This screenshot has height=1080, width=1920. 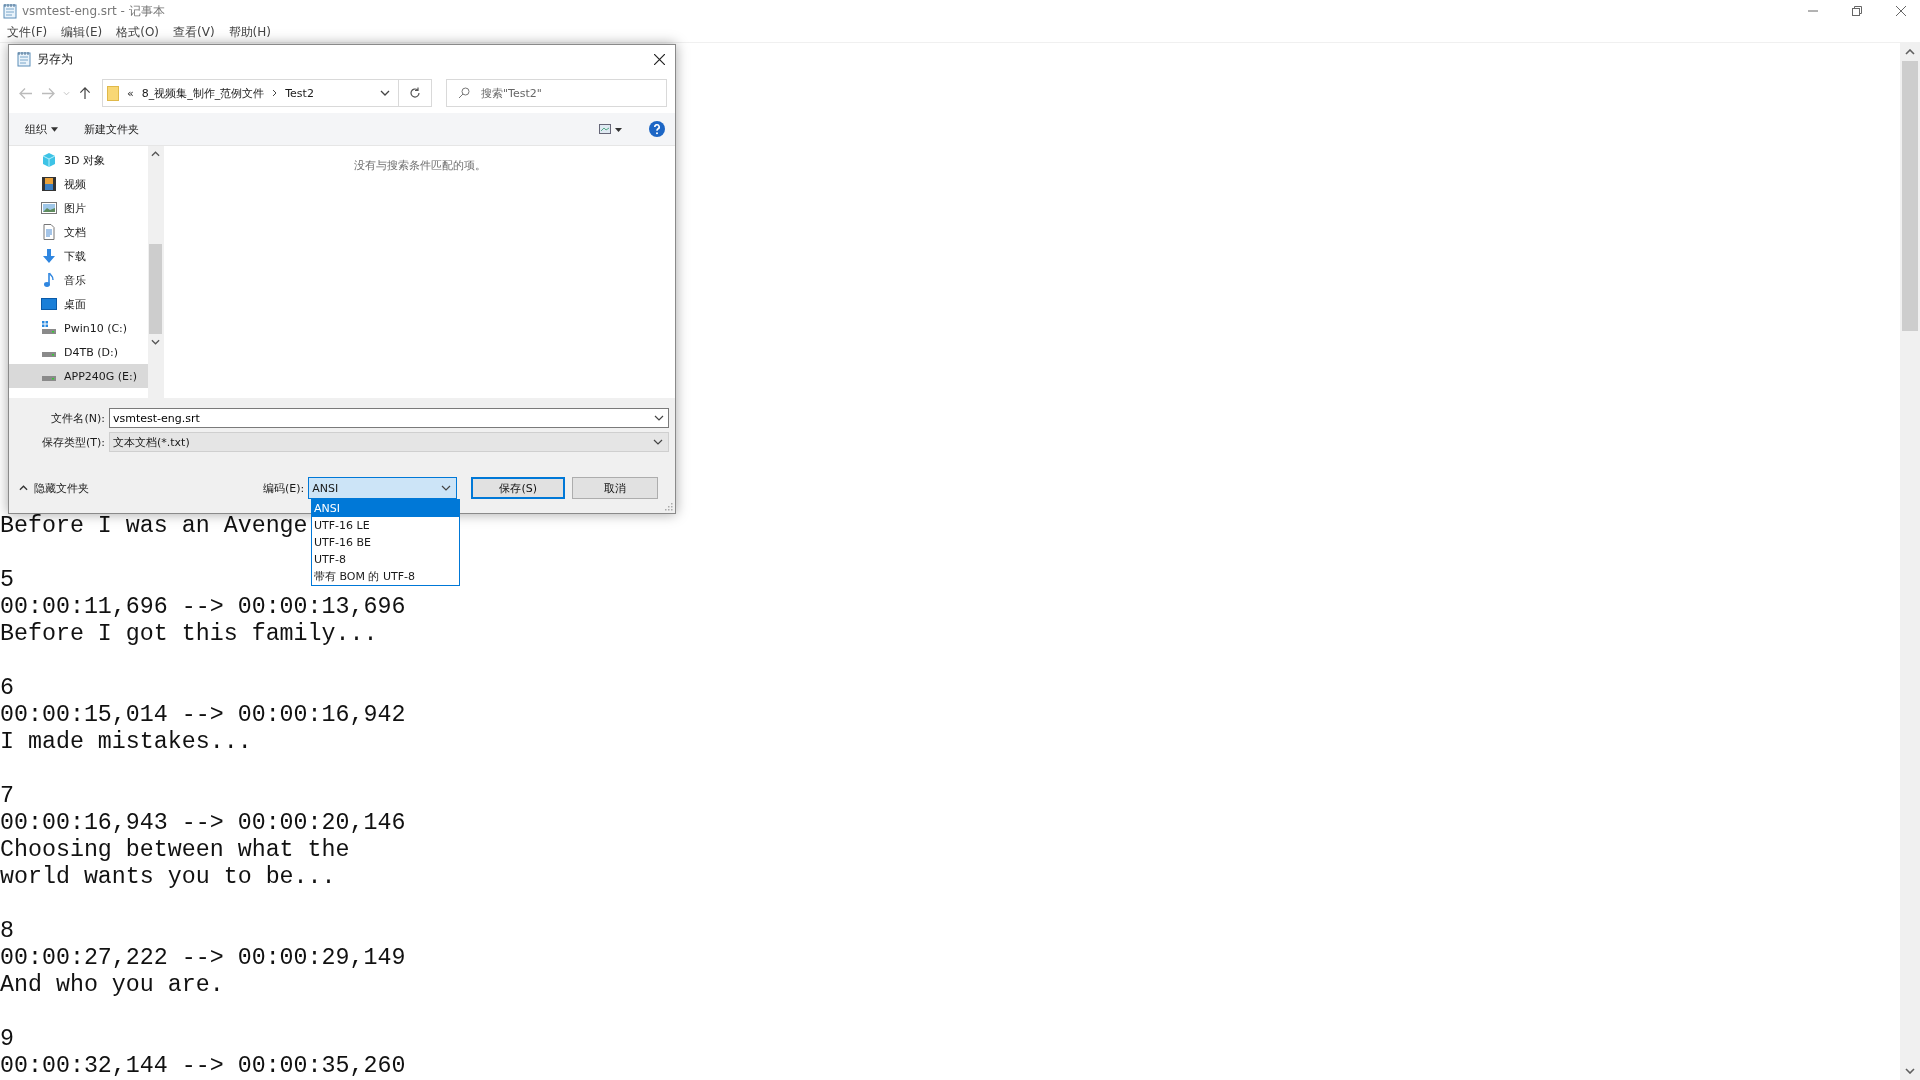 What do you see at coordinates (194, 32) in the screenshot?
I see `menu-item: 查看(V)` at bounding box center [194, 32].